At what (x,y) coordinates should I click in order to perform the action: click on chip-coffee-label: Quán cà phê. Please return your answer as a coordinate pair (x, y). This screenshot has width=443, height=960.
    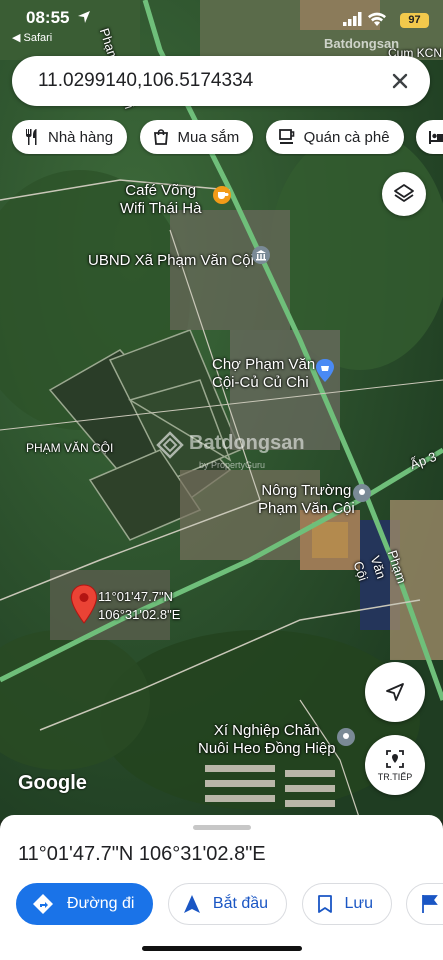
    Looking at the image, I should click on (346, 137).